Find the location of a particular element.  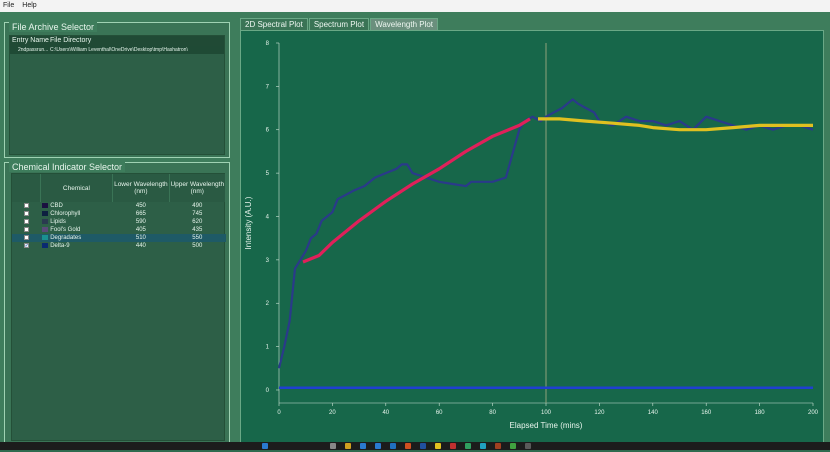

upper-wavelength: 490 is located at coordinates (197, 206).